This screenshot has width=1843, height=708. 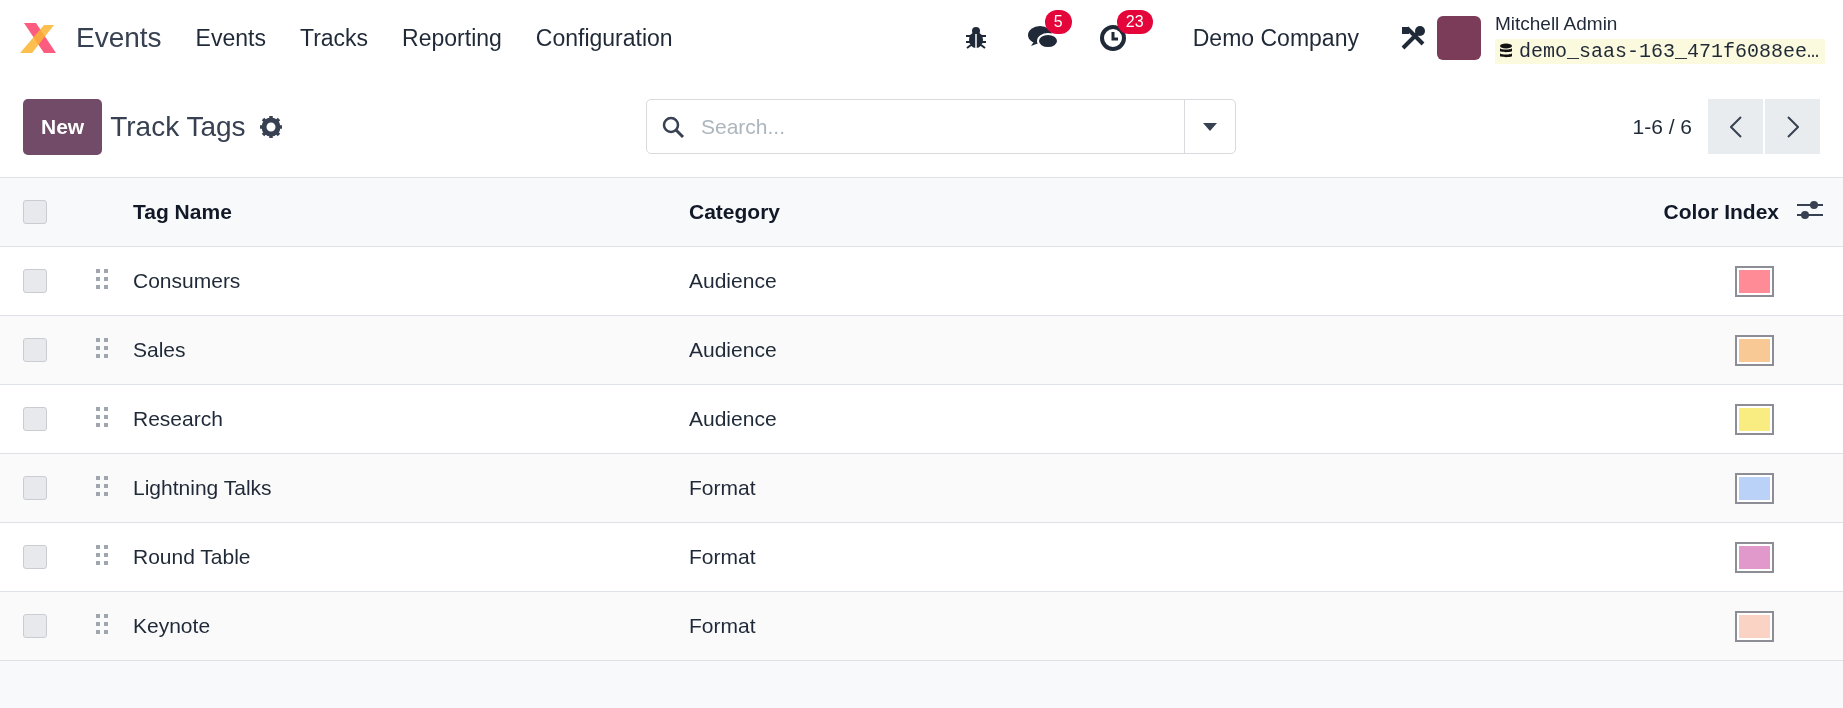 What do you see at coordinates (673, 126) in the screenshot?
I see `search-icon` at bounding box center [673, 126].